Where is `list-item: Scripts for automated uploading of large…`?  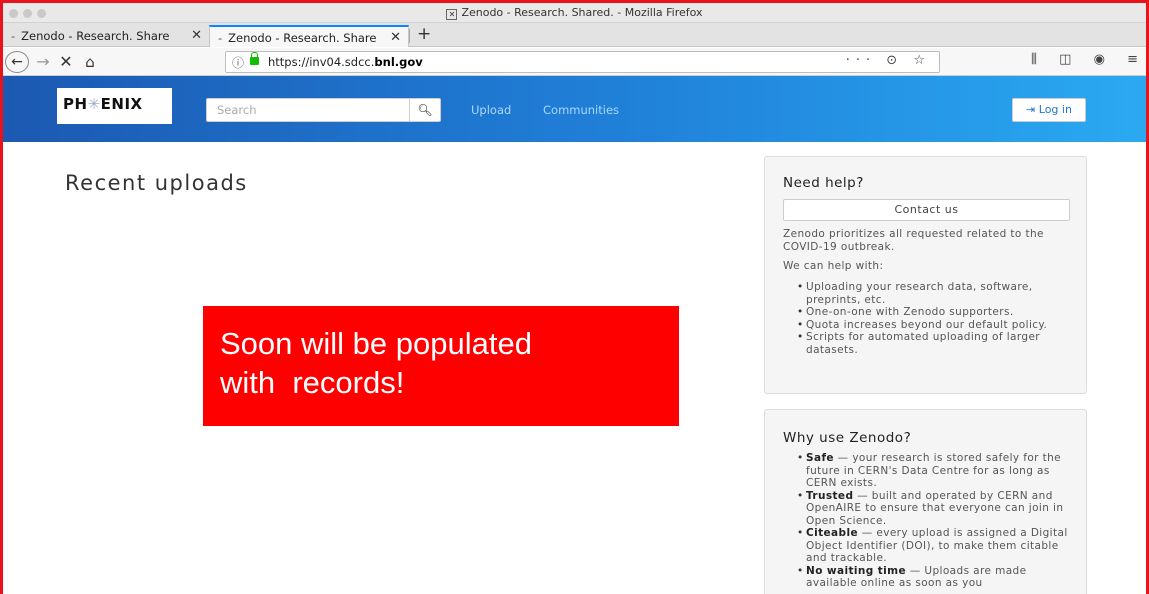 list-item: Scripts for automated uploading of large… is located at coordinates (933, 343).